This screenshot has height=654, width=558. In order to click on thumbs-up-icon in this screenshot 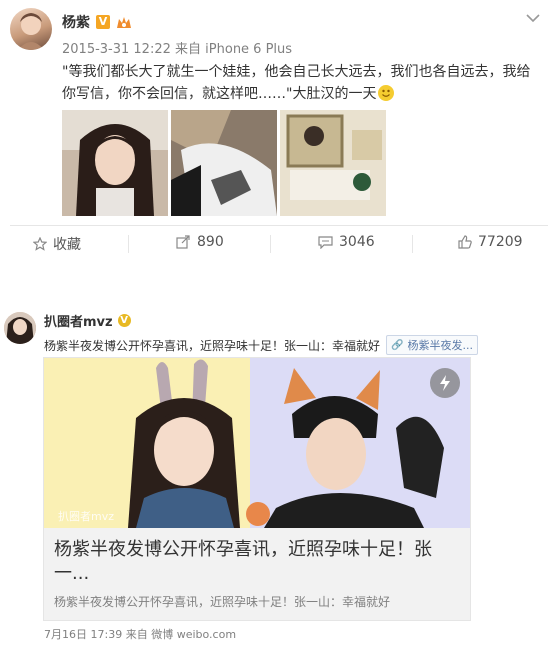, I will do `click(465, 242)`.